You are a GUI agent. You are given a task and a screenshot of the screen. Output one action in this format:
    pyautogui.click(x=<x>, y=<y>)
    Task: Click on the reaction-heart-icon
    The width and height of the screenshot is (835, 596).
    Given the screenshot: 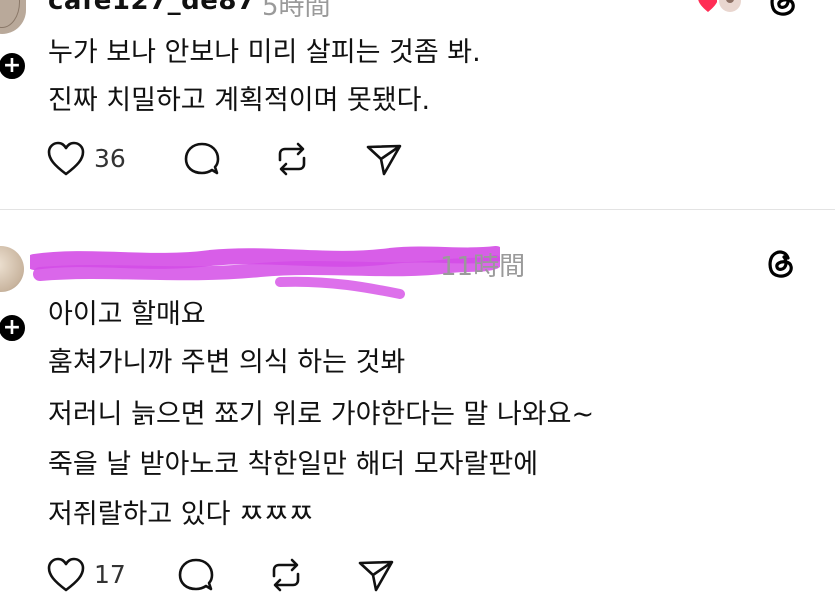 What is the action you would take?
    pyautogui.click(x=720, y=7)
    